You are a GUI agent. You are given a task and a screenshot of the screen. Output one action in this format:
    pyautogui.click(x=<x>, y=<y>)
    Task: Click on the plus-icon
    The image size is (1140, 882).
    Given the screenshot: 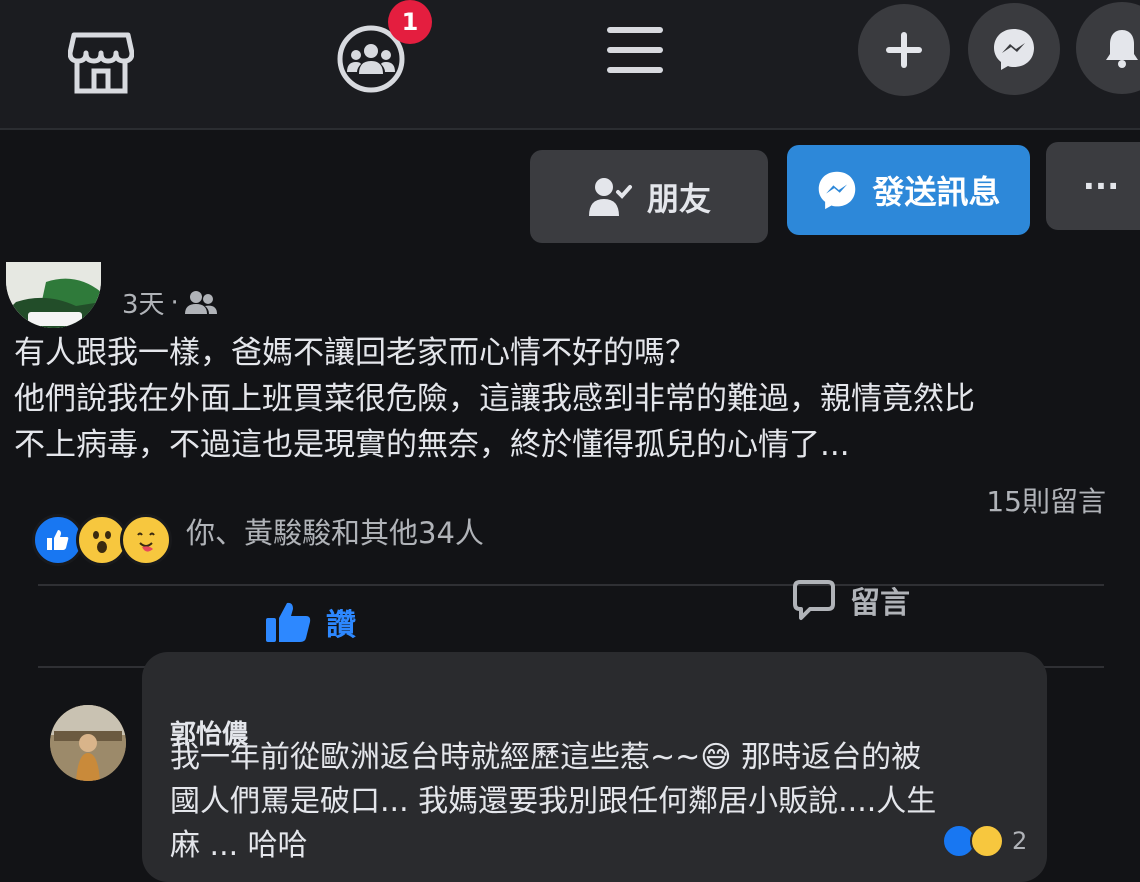 What is the action you would take?
    pyautogui.click(x=904, y=50)
    